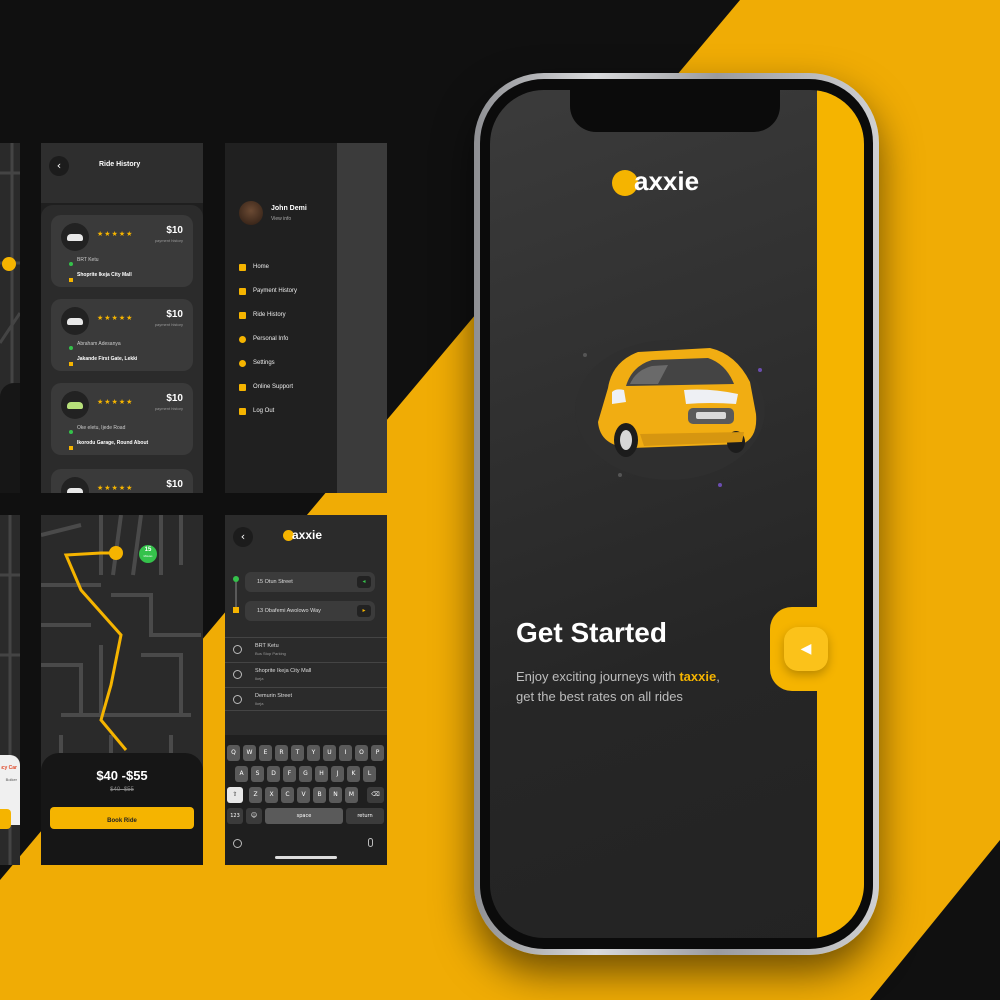  Describe the element at coordinates (303, 795) in the screenshot. I see `key: V` at that location.